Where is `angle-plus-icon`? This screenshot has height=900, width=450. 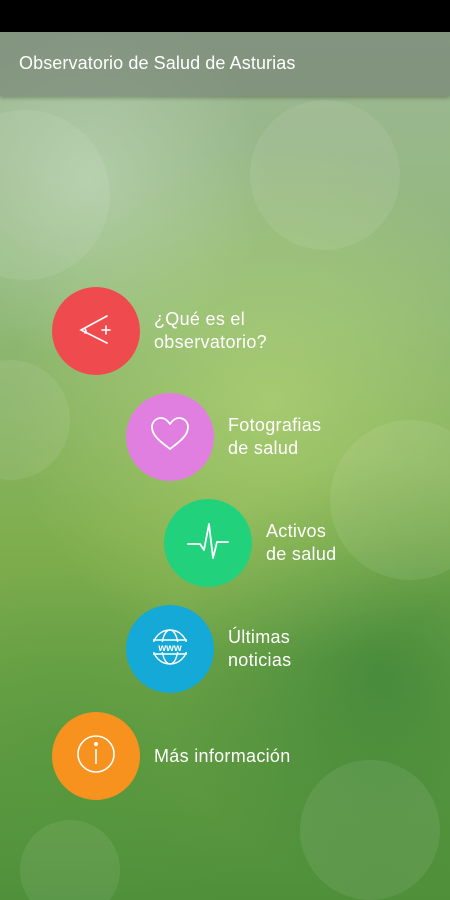 angle-plus-icon is located at coordinates (96, 331).